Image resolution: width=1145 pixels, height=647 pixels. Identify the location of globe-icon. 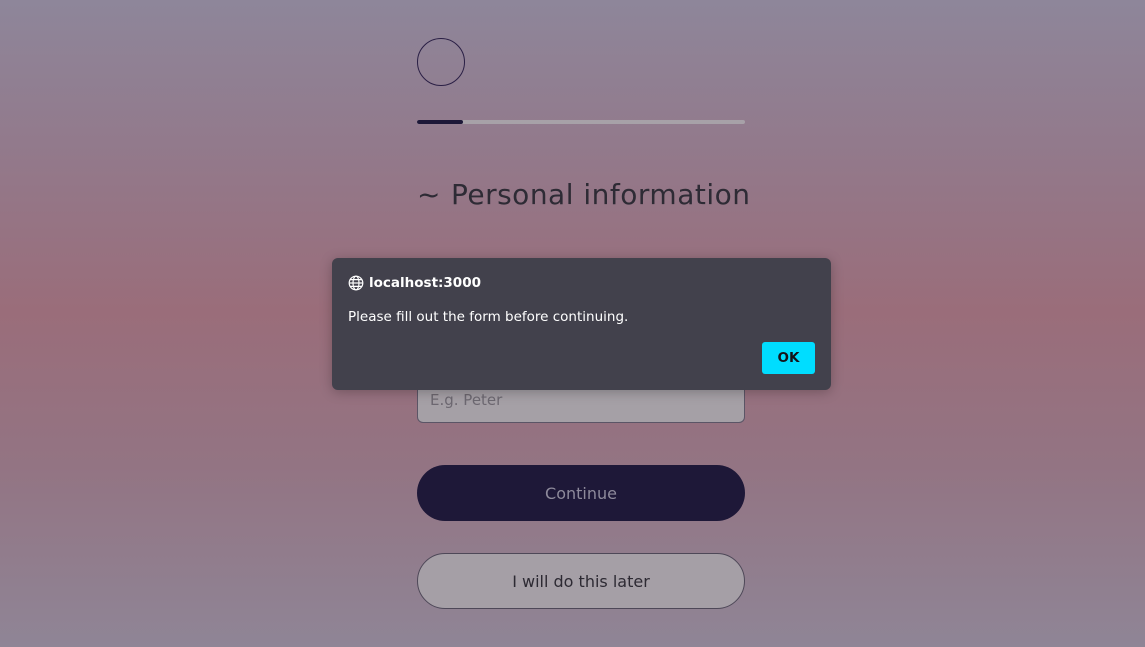
(356, 283).